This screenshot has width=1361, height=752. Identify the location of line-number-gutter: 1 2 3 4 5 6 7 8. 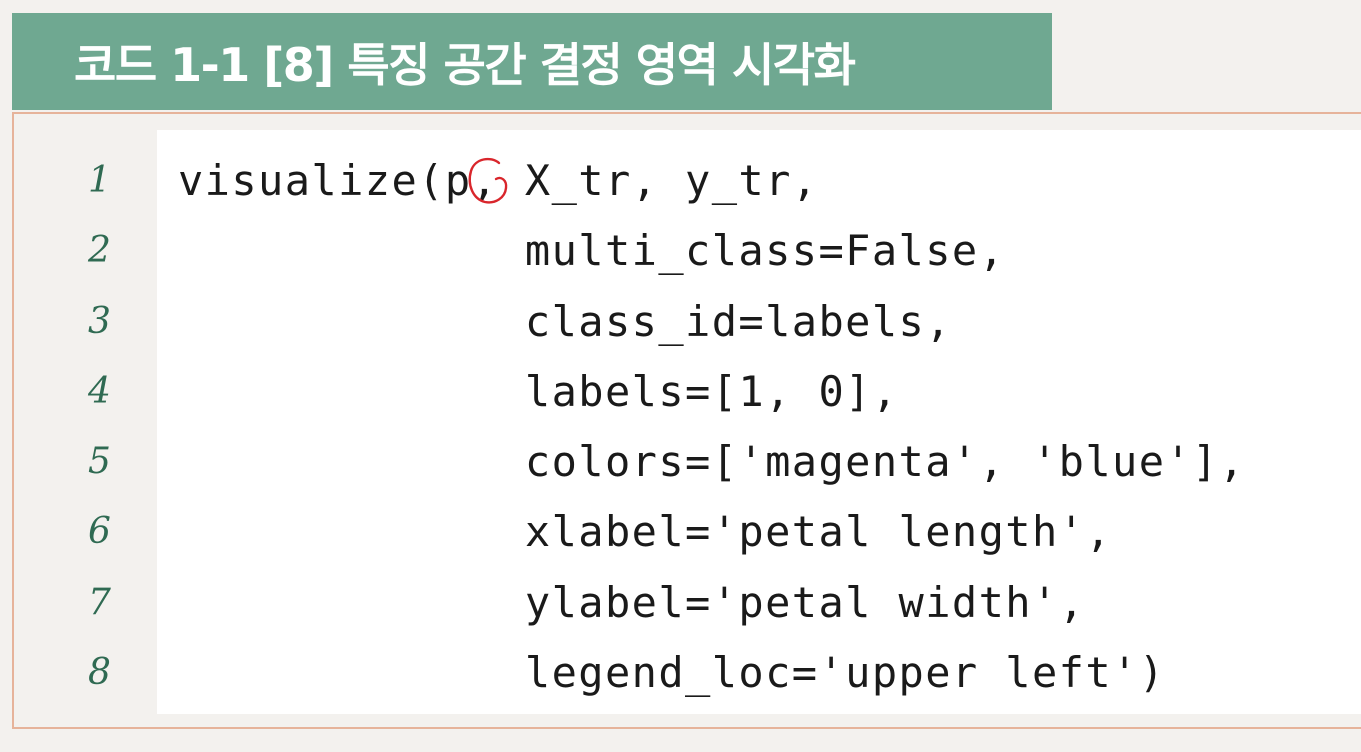
(105, 427).